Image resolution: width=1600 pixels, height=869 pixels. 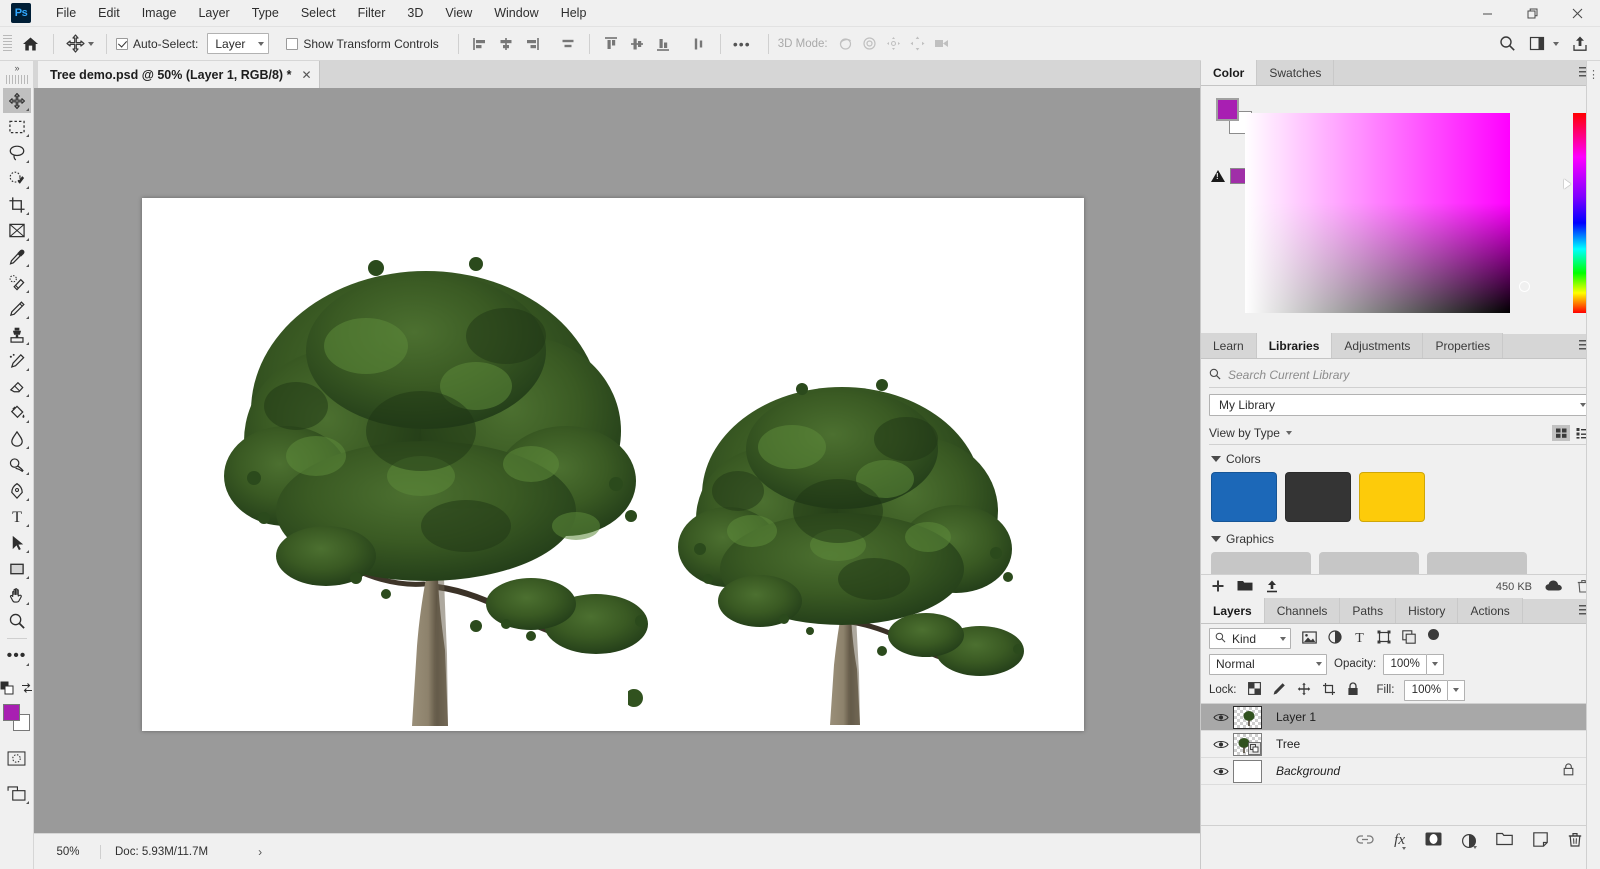 I want to click on add-layer-mask-icon, so click(x=1433, y=840).